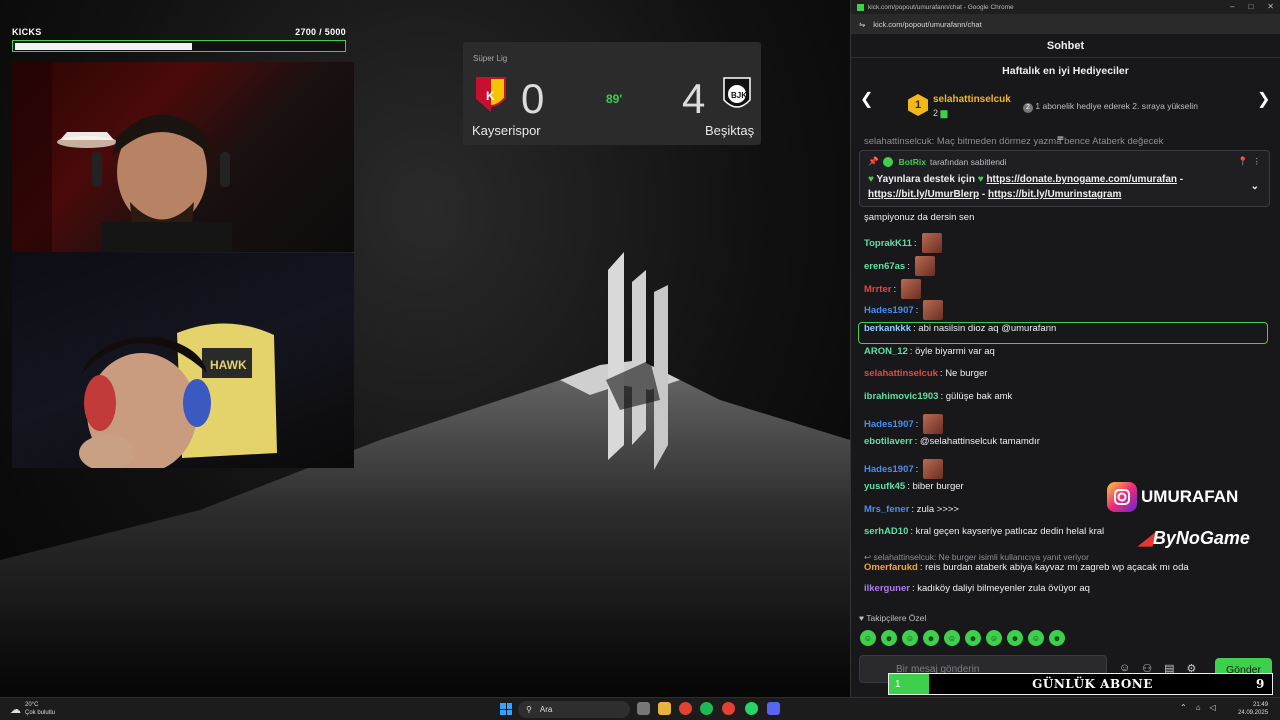  What do you see at coordinates (884, 486) in the screenshot?
I see `chat-username: yusufk45` at bounding box center [884, 486].